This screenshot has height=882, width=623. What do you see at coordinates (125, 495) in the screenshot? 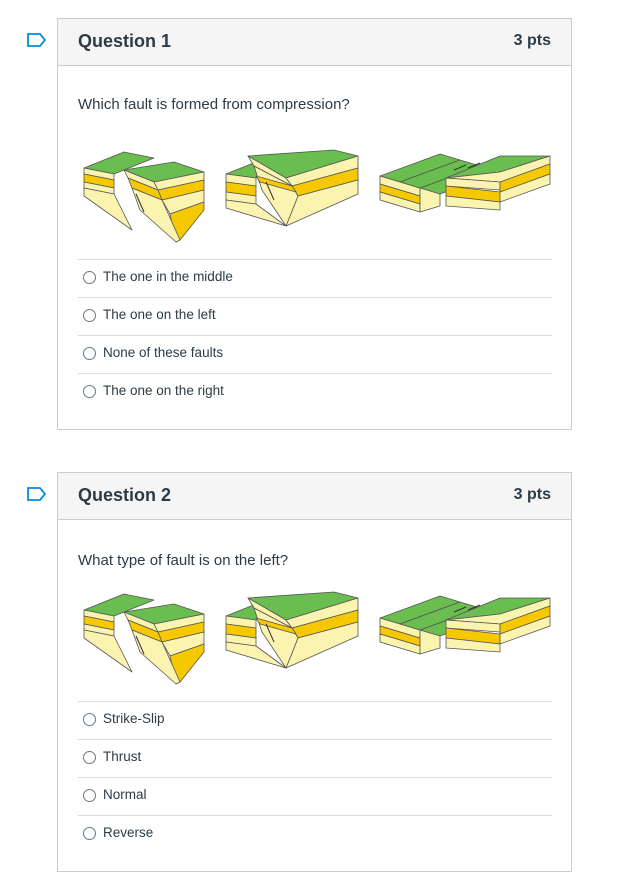
I see `question-title: Question 2` at bounding box center [125, 495].